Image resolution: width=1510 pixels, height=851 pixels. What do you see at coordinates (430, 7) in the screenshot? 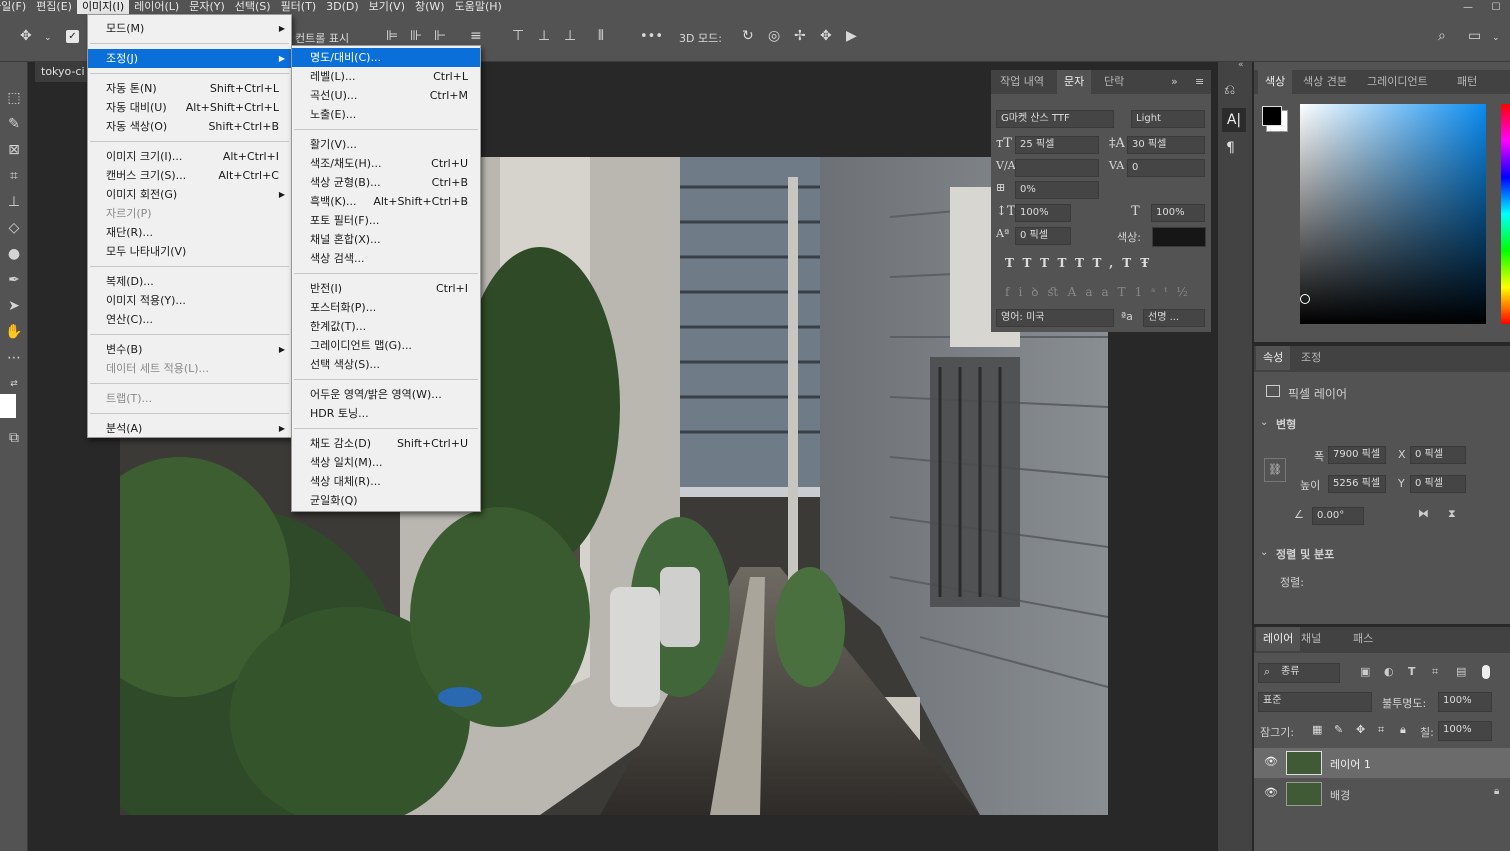
I see `menu-item: 창(W)` at bounding box center [430, 7].